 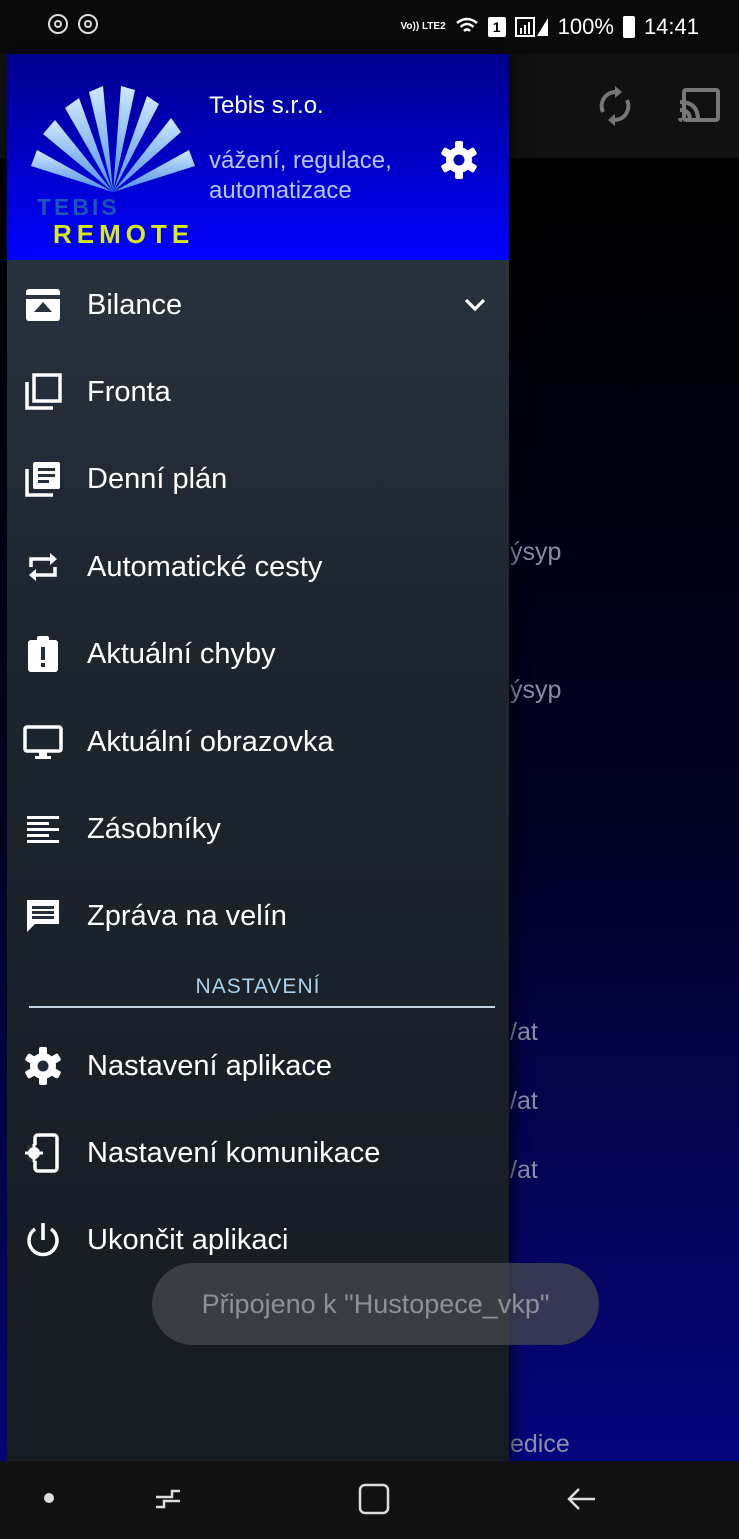 What do you see at coordinates (375, 1304) in the screenshot?
I see `toast-message: Připojeno k "Hustopece_vkp"` at bounding box center [375, 1304].